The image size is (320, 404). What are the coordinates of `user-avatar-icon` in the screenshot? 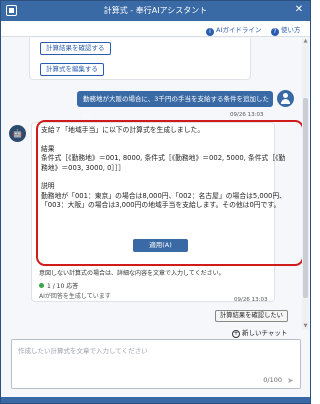 It's located at (285, 98).